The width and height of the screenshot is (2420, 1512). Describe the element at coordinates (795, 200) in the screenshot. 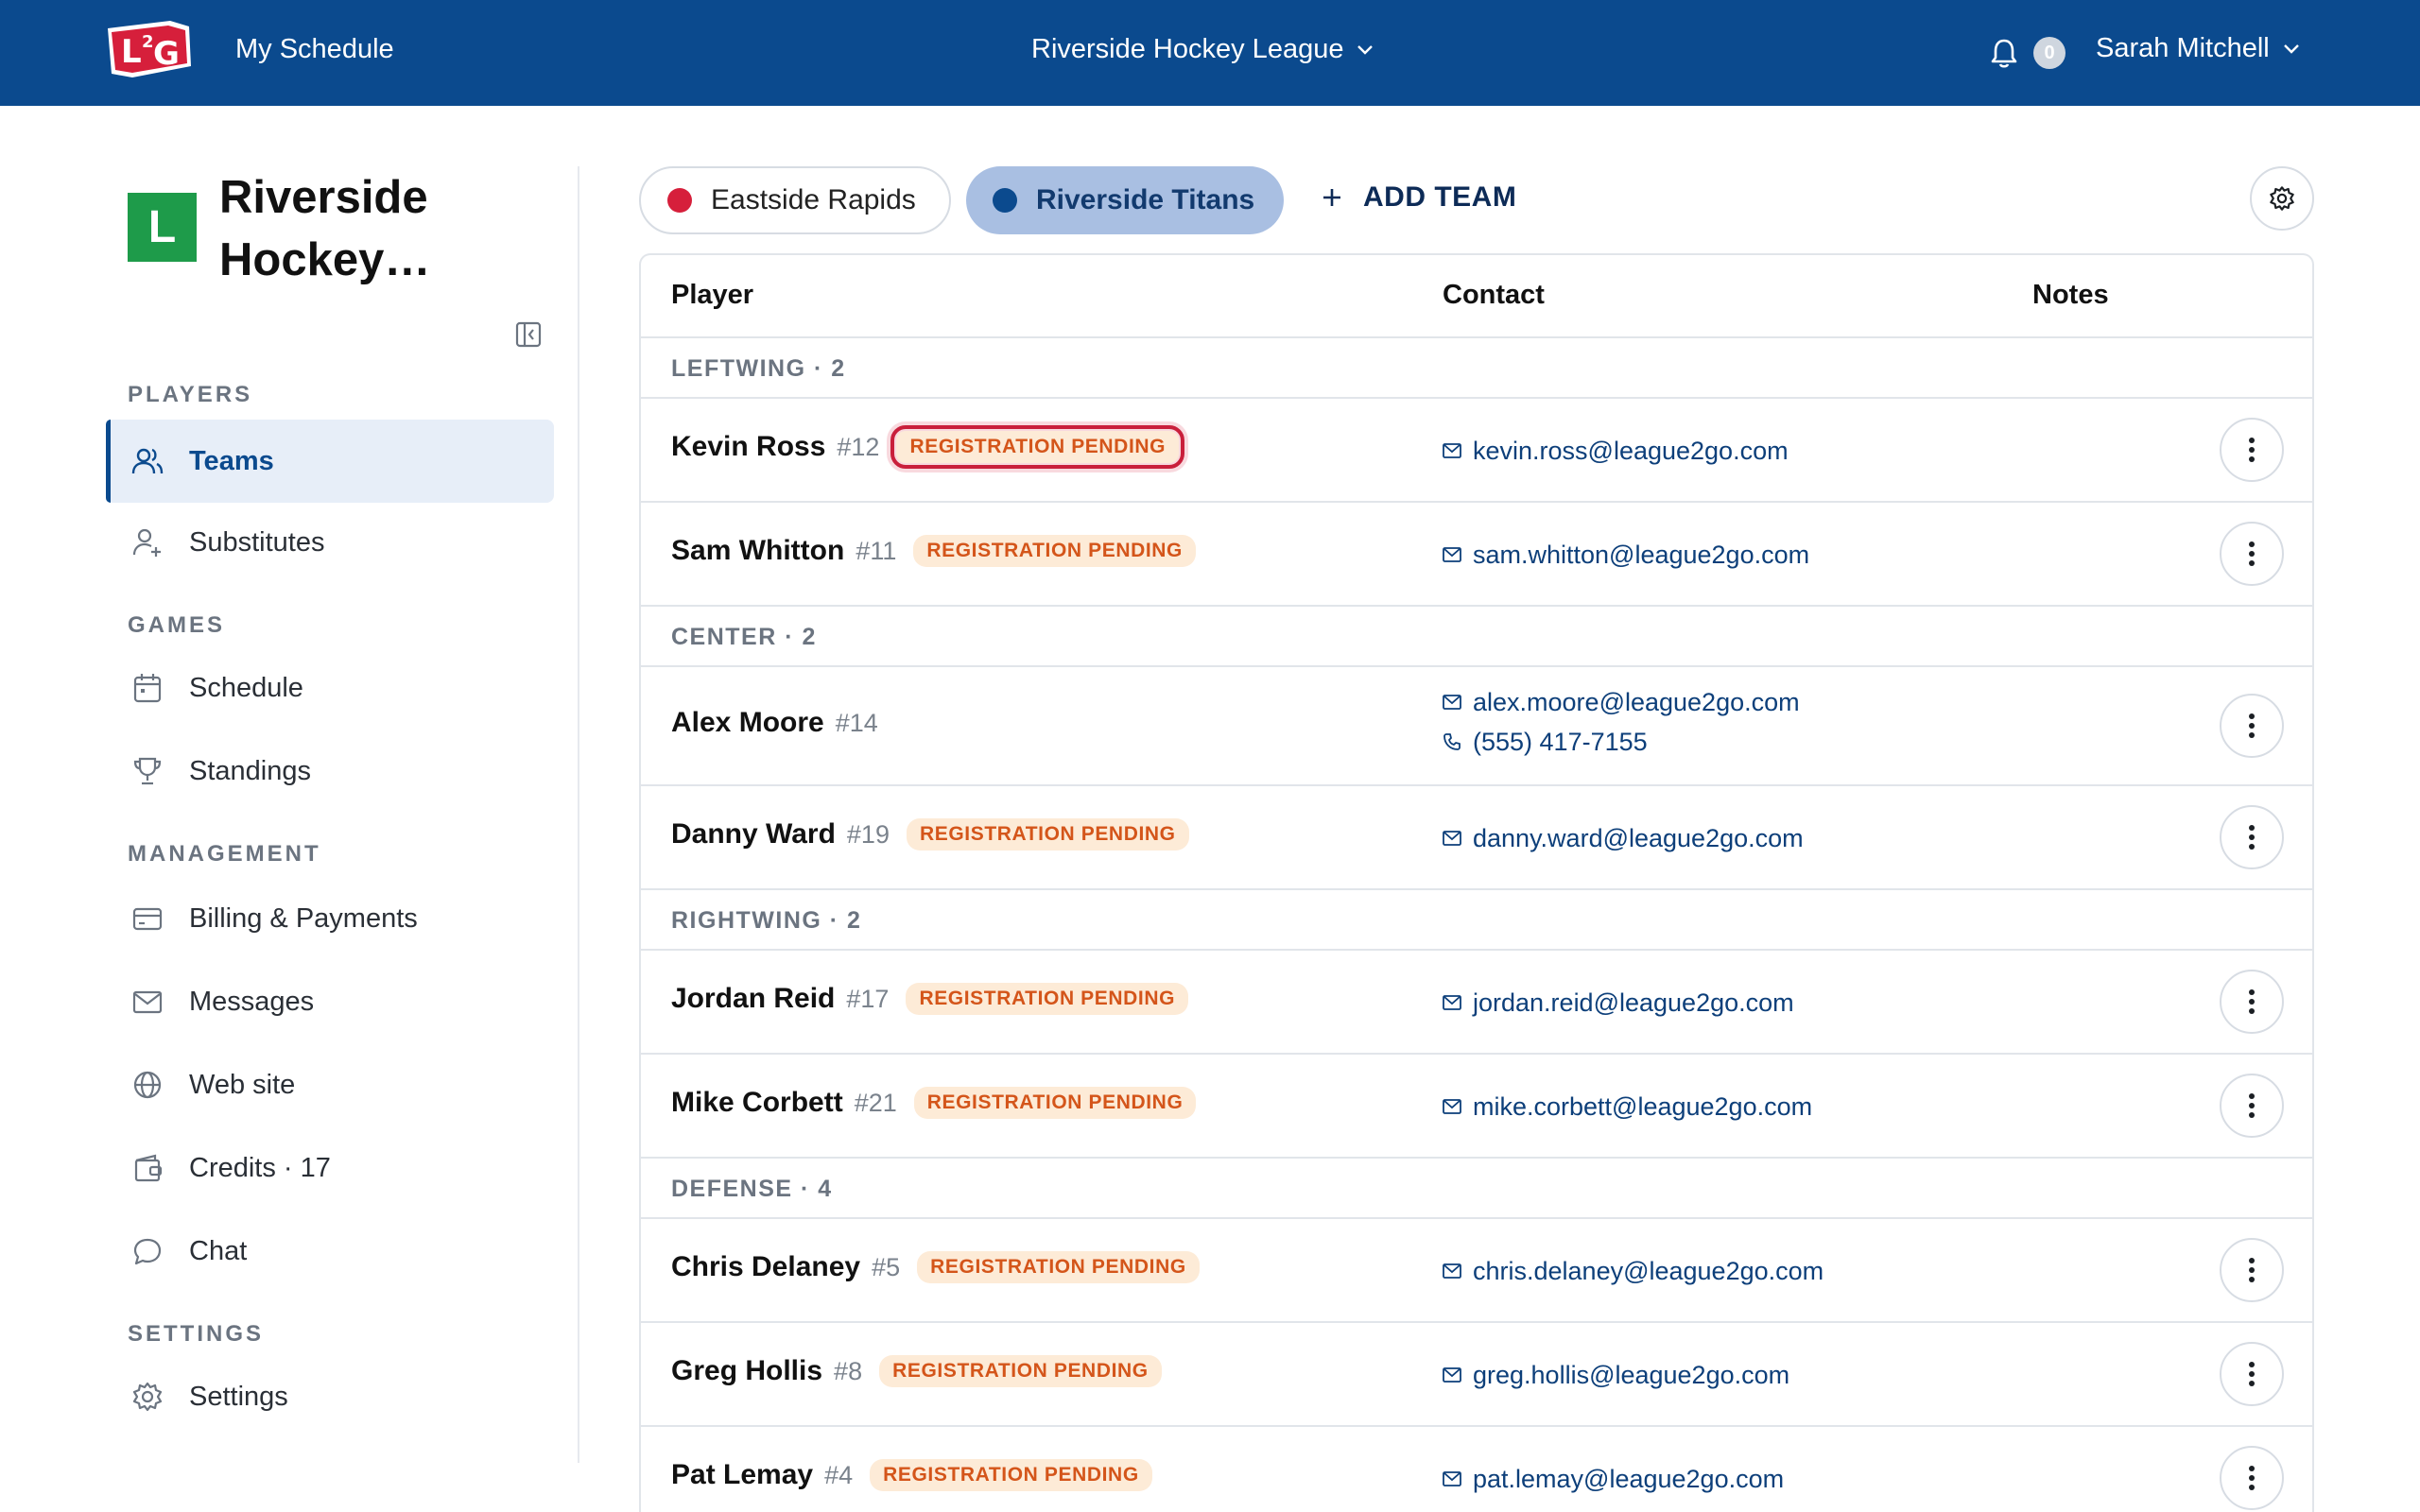

I see `tab-eastside-rapids: Eastside Rapids` at that location.